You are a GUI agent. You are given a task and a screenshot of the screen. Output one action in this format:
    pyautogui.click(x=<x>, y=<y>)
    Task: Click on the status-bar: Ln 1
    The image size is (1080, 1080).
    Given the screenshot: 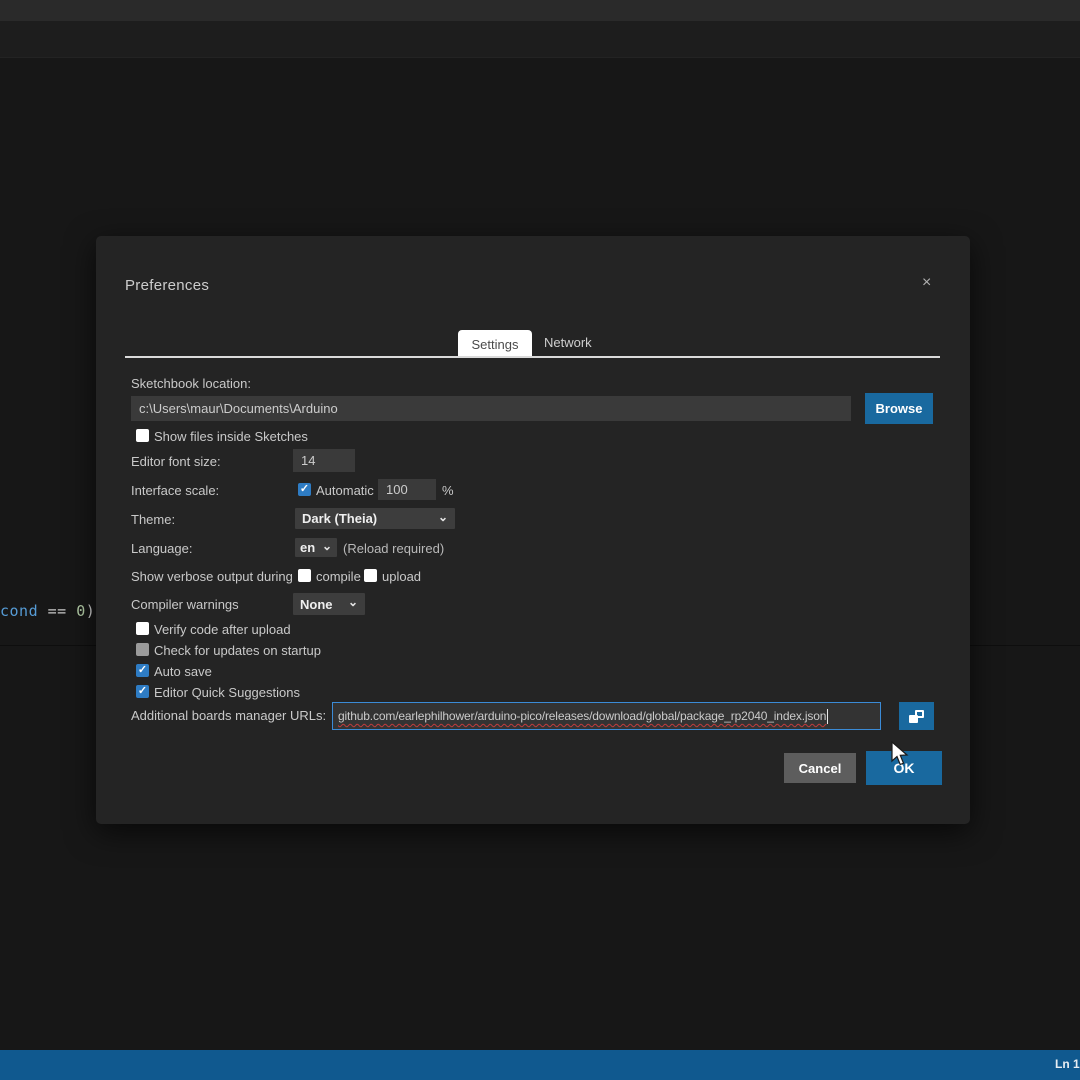 What is the action you would take?
    pyautogui.click(x=540, y=1065)
    